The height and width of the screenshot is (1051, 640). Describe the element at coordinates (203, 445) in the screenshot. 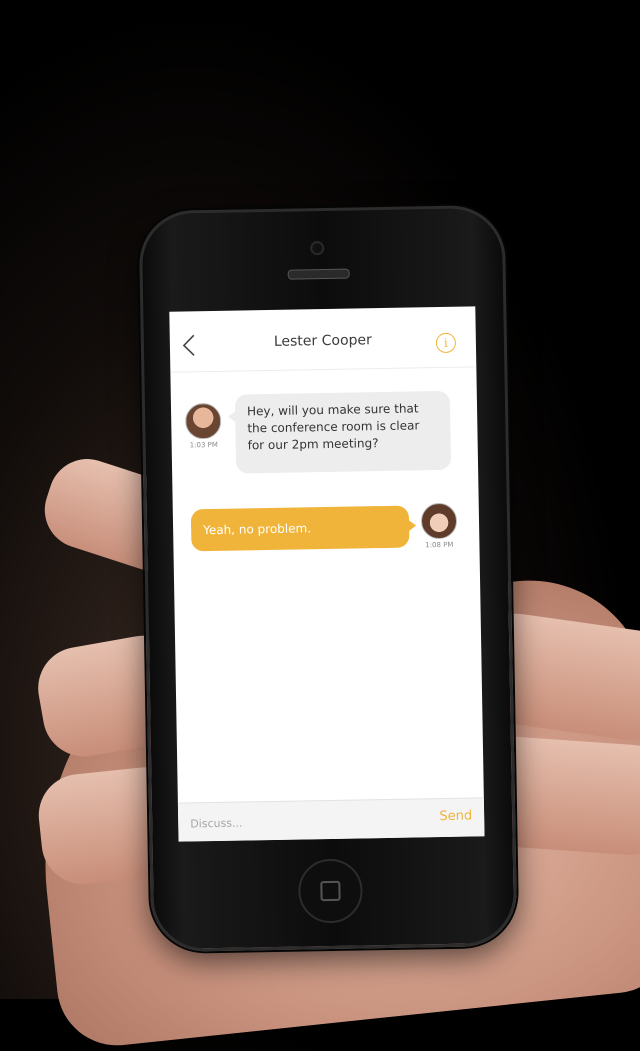

I see `message-time: 1:03 PM` at that location.